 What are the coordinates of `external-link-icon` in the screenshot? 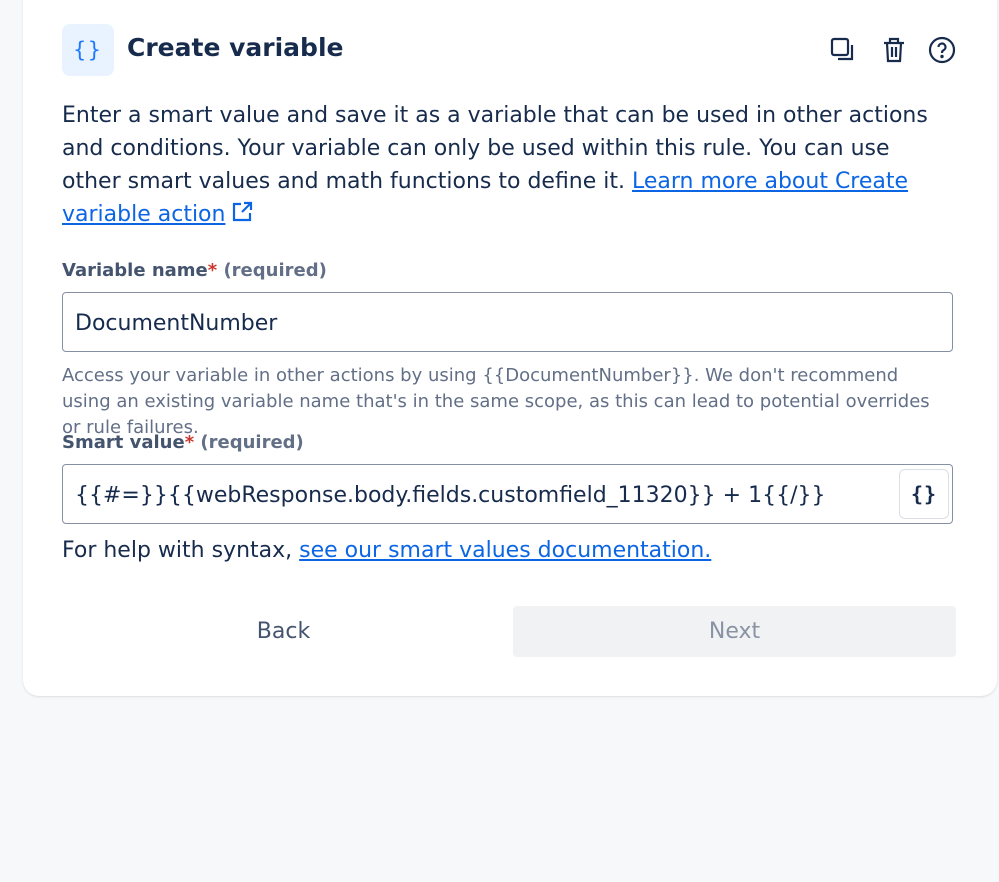 It's located at (242, 216).